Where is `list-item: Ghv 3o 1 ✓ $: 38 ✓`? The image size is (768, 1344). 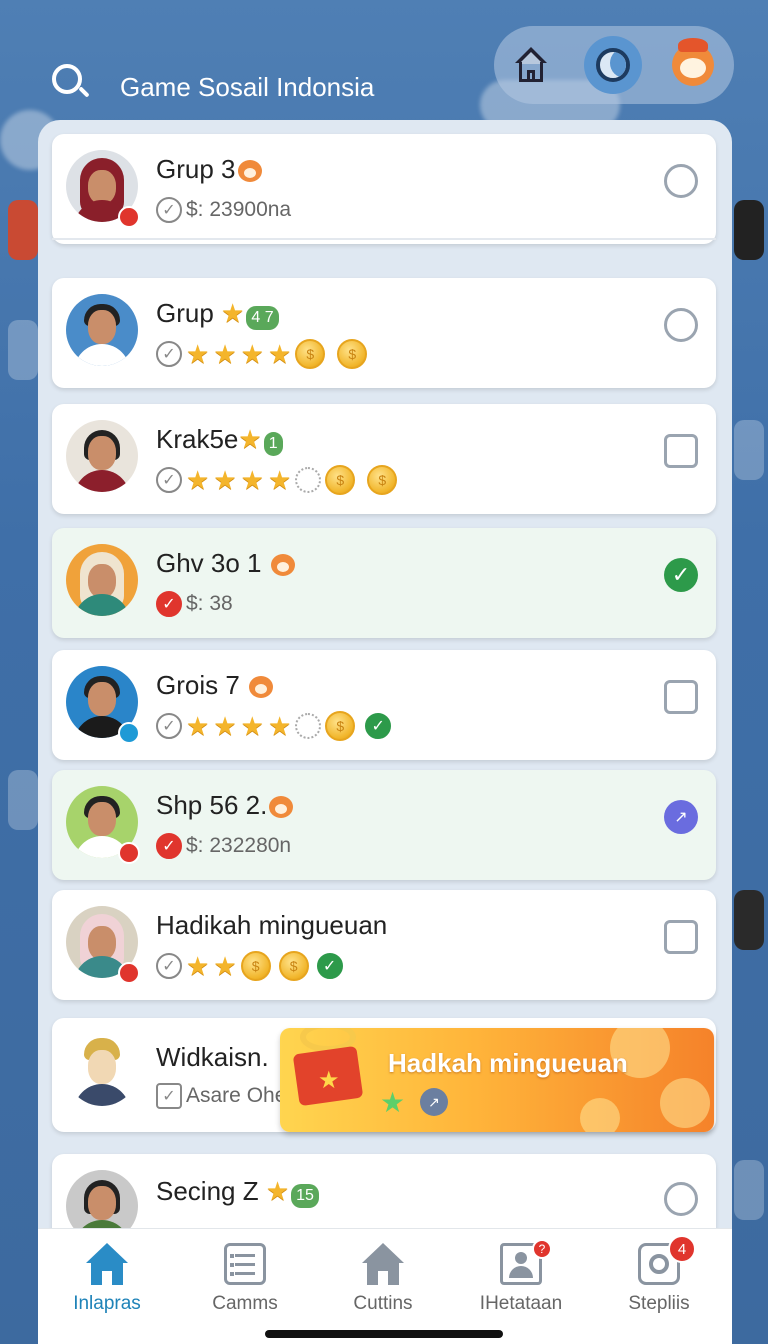
list-item: Ghv 3o 1 ✓ $: 38 ✓ is located at coordinates (384, 583).